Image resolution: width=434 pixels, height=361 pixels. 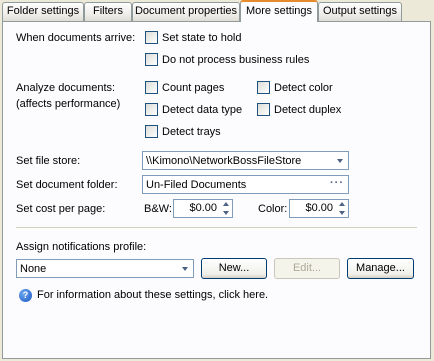 I want to click on set-state-hold-checkbox: Set state to hold, so click(x=193, y=37).